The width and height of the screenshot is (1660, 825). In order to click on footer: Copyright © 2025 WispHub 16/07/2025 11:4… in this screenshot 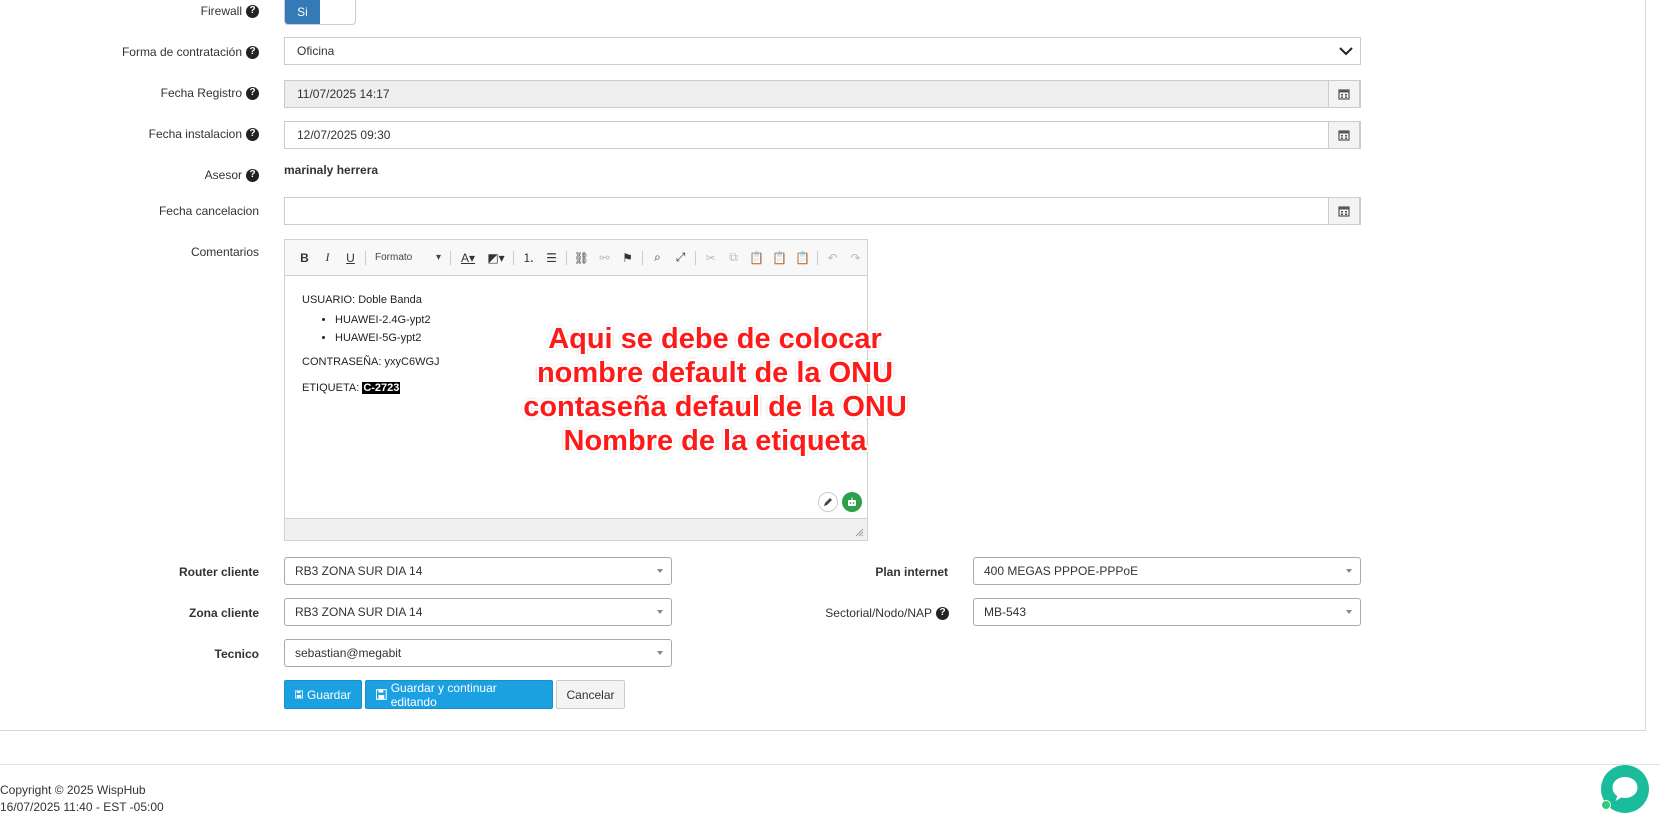, I will do `click(82, 799)`.